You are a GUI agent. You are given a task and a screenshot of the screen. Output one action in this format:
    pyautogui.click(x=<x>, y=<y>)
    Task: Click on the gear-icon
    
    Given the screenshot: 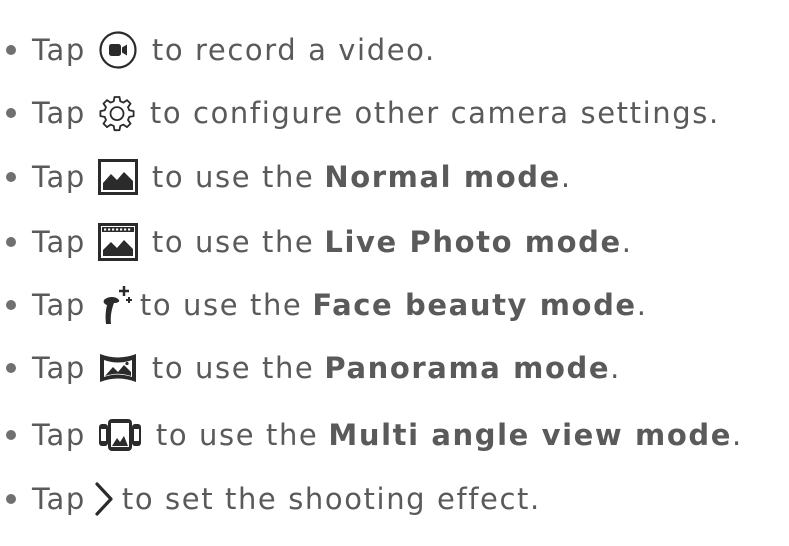 What is the action you would take?
    pyautogui.click(x=117, y=113)
    